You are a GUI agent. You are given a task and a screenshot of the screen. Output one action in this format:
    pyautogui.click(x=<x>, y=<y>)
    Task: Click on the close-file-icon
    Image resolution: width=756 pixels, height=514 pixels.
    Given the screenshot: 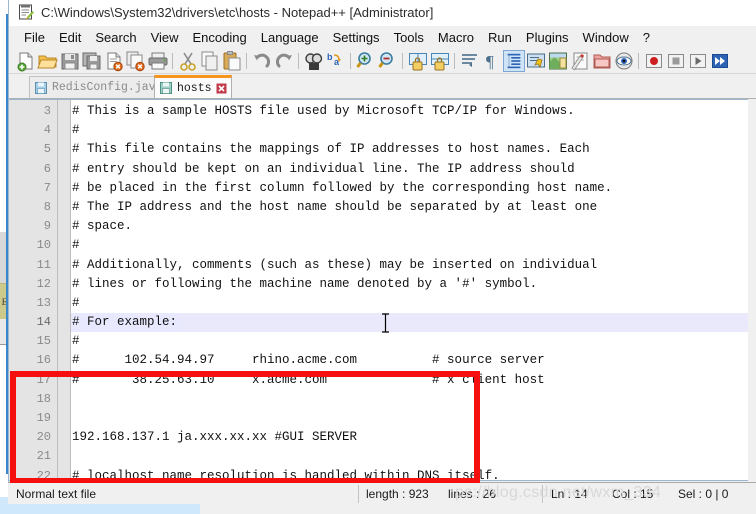 What is the action you would take?
    pyautogui.click(x=114, y=61)
    